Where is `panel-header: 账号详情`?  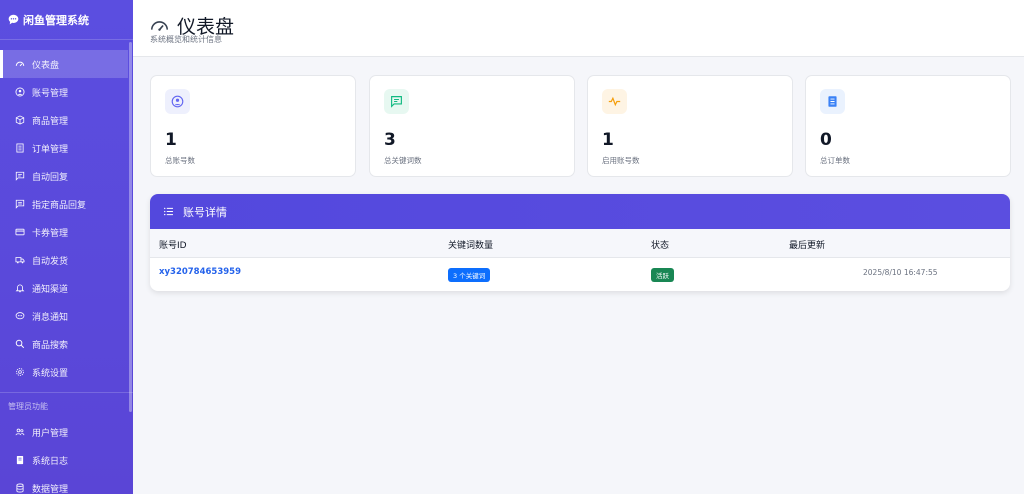
panel-header: 账号详情 is located at coordinates (580, 211).